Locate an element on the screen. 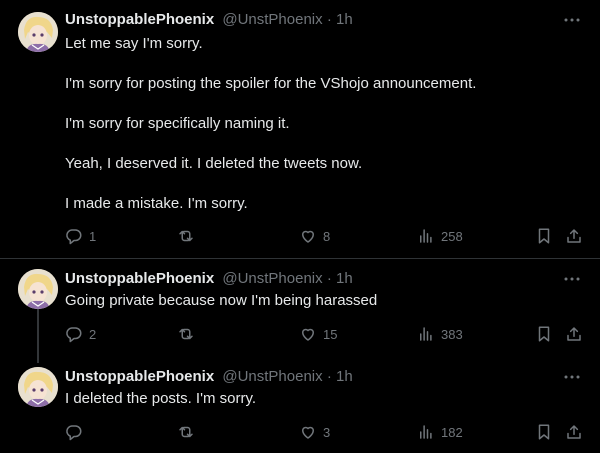 The image size is (600, 453). reply-count: 2 is located at coordinates (93, 334).